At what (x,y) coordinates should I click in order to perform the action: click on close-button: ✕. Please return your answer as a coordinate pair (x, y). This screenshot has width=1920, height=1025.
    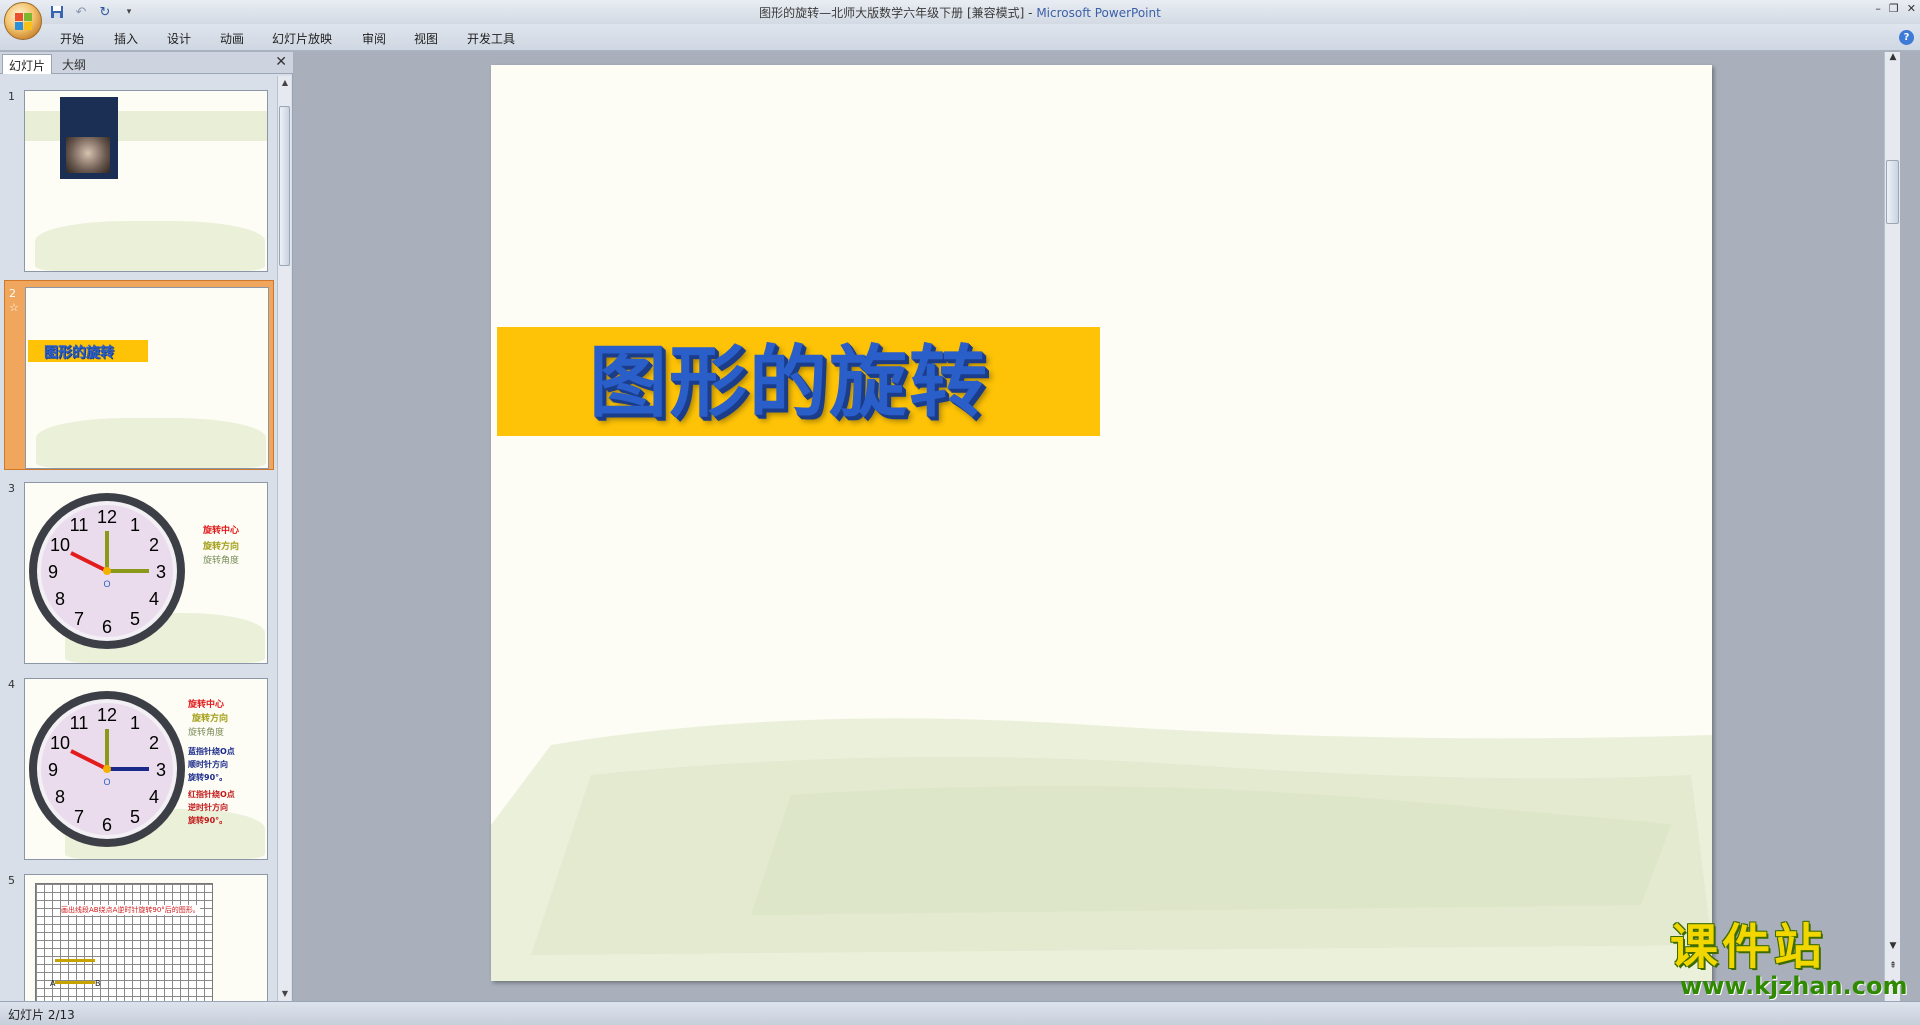
    Looking at the image, I should click on (1911, 8).